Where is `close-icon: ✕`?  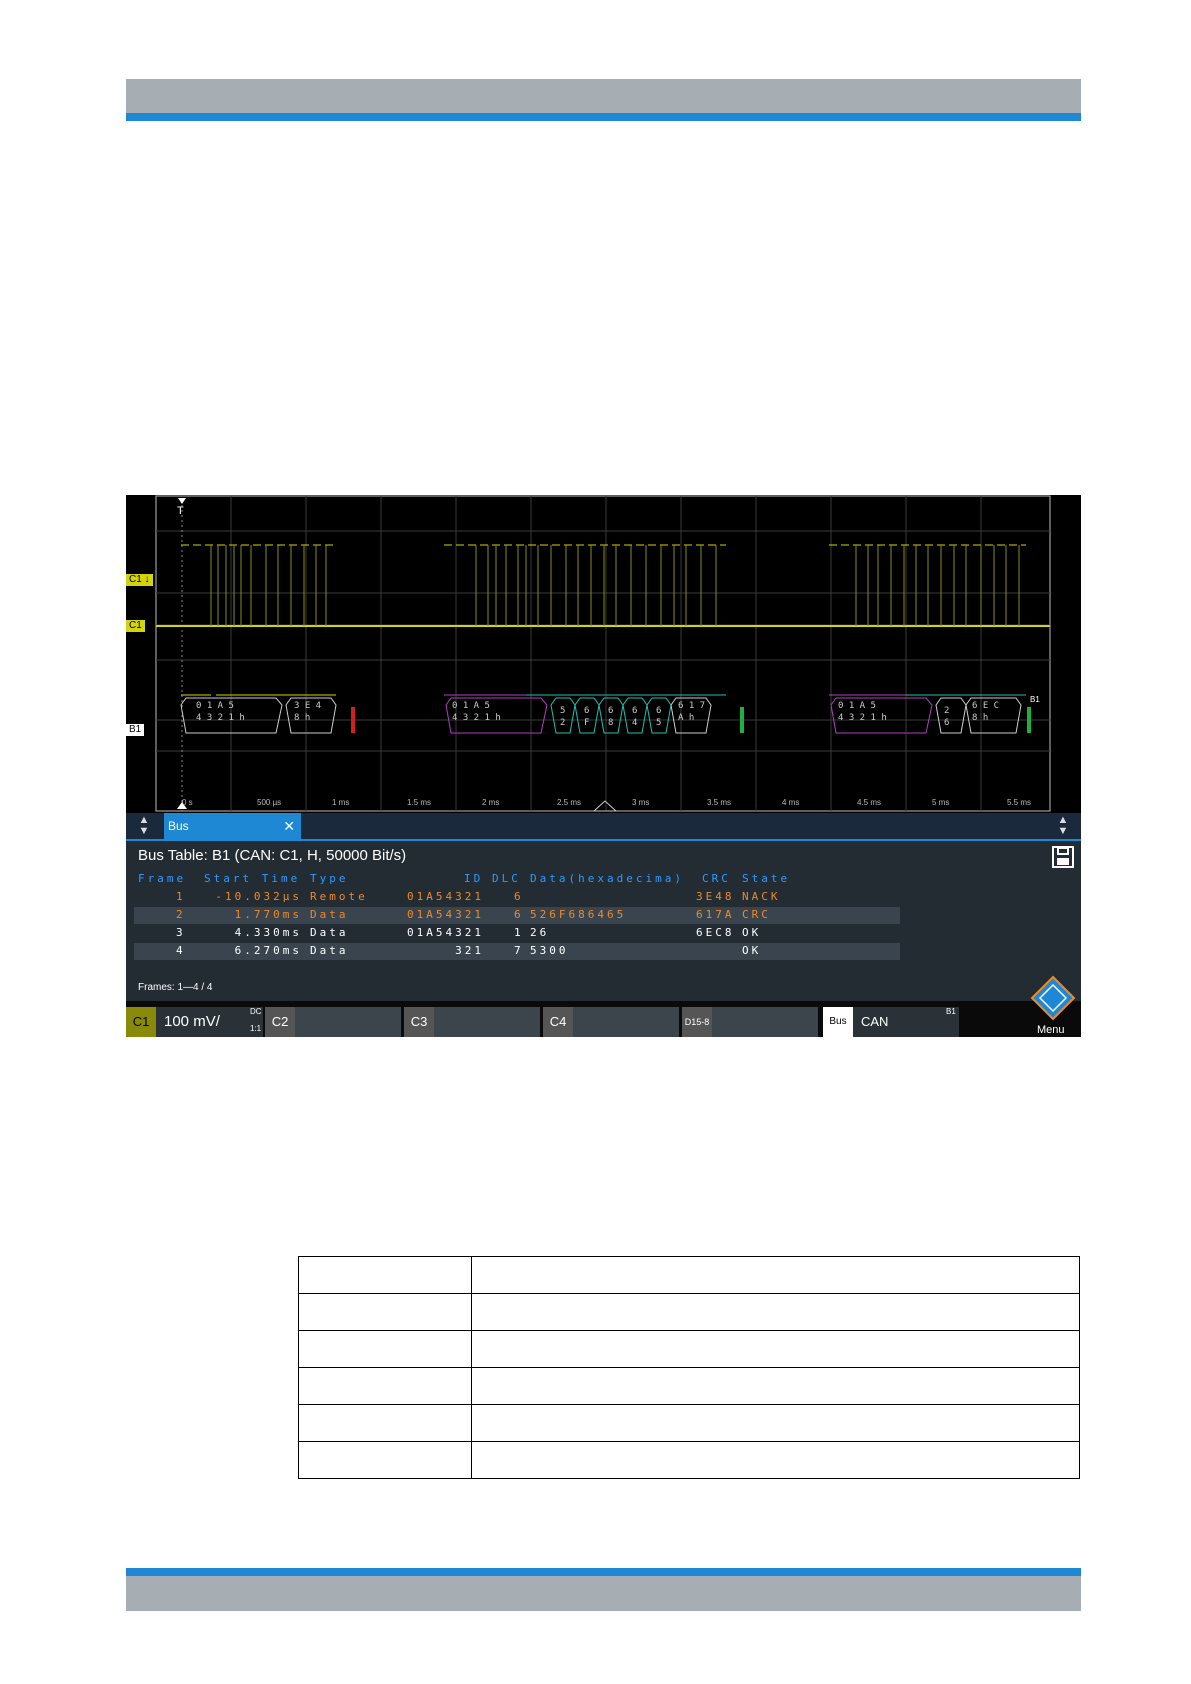
close-icon: ✕ is located at coordinates (289, 826).